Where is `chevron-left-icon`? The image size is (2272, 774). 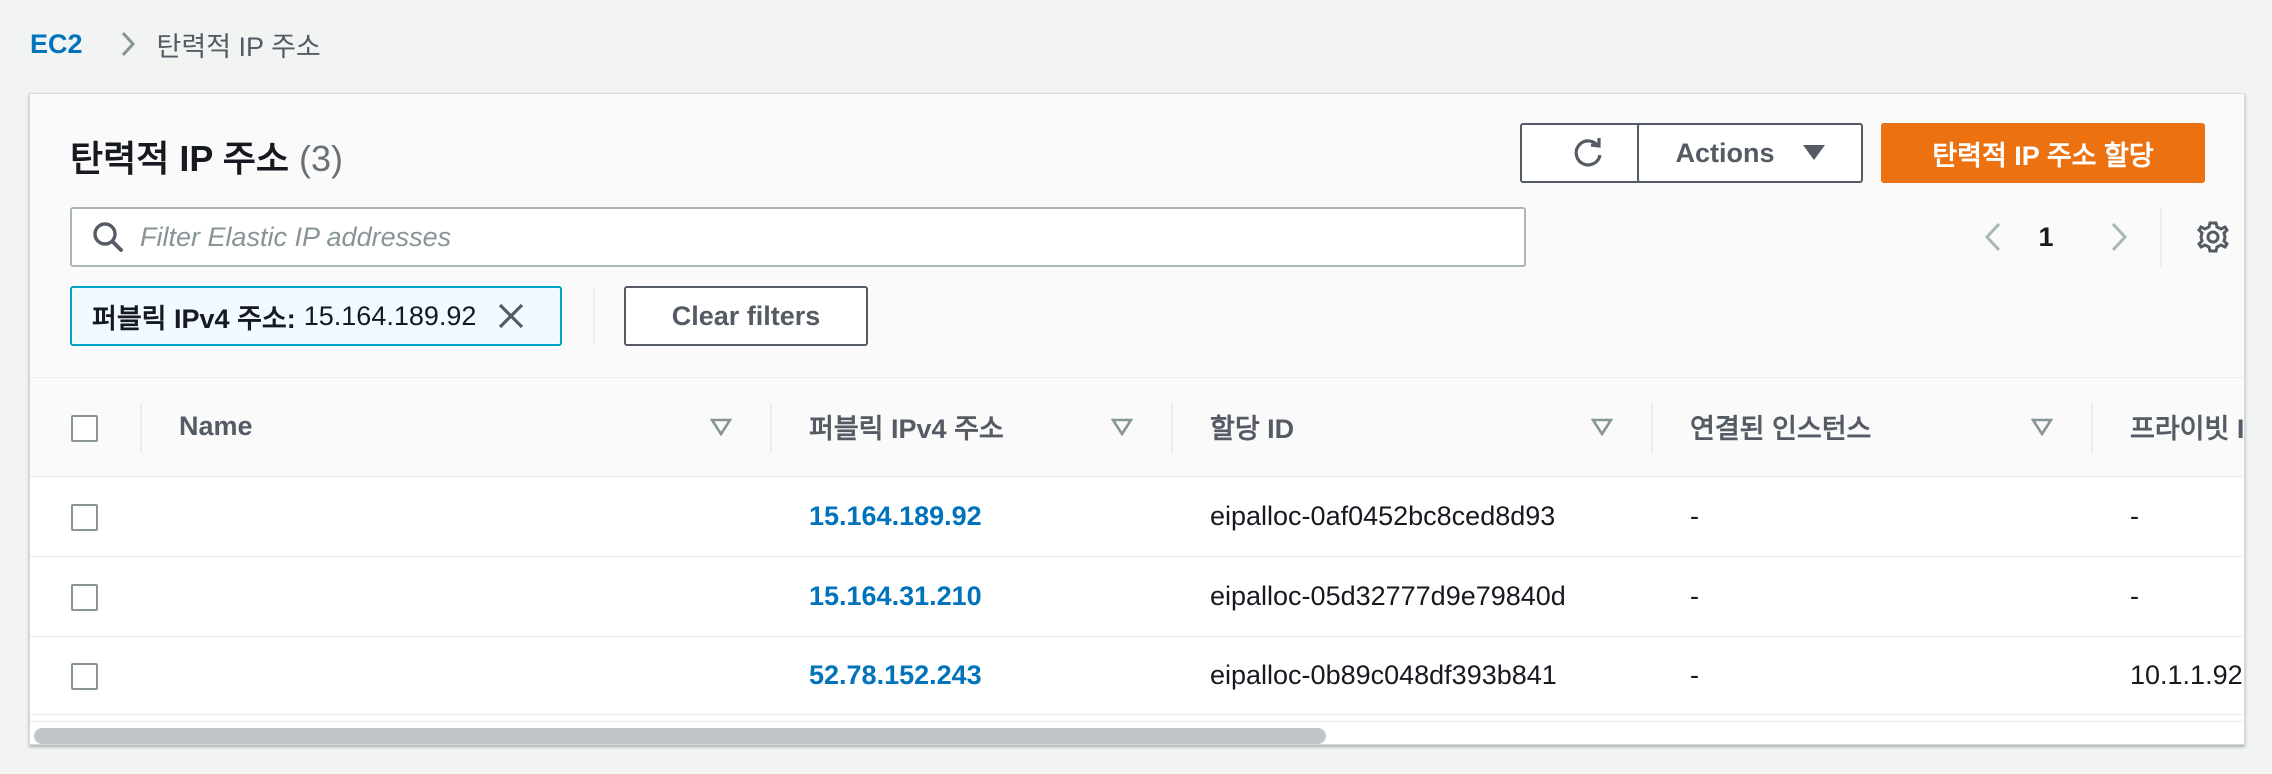 chevron-left-icon is located at coordinates (1993, 237).